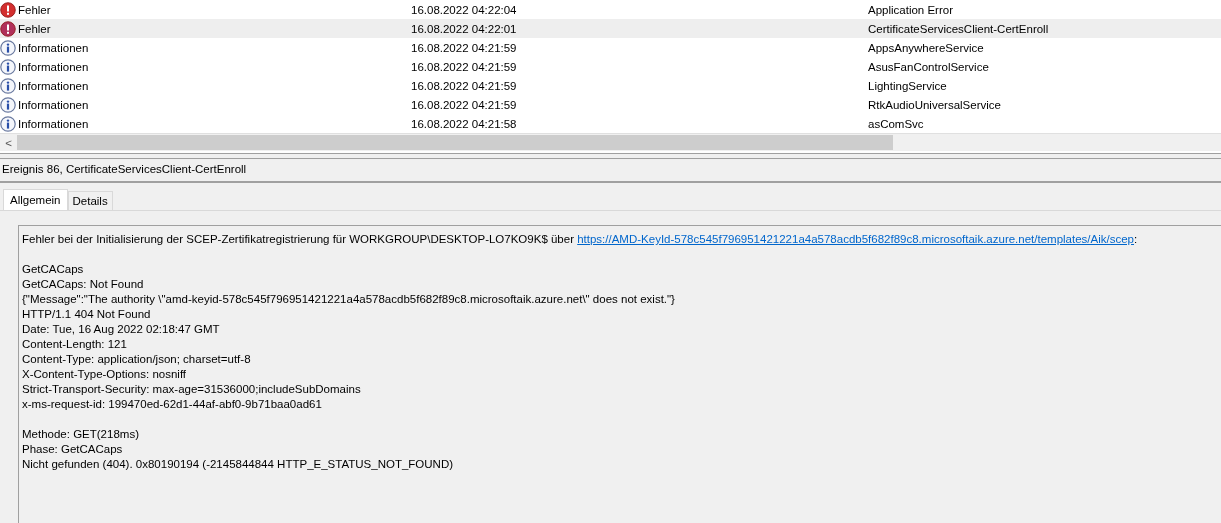  Describe the element at coordinates (610, 47) in the screenshot. I see `event-row: Informationen 16.08.2022 04:21:59 AppsAnywhereService` at that location.